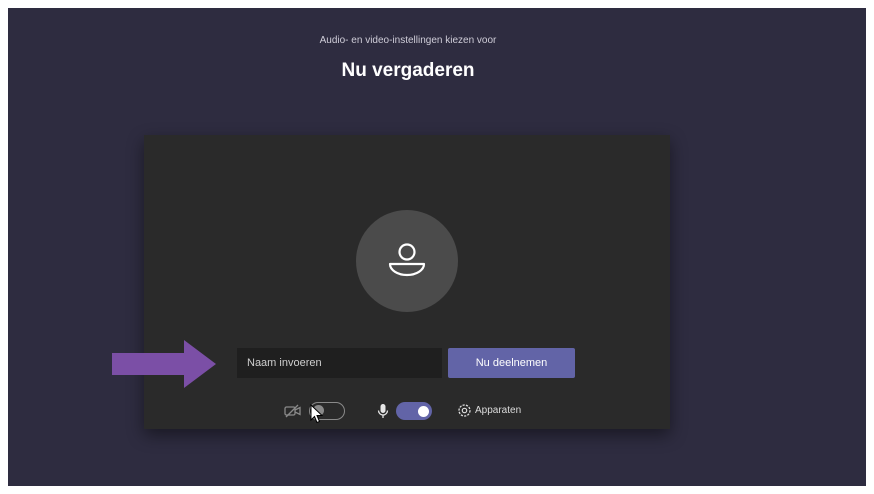 The width and height of the screenshot is (874, 494). I want to click on devices-button: Apparaten, so click(498, 410).